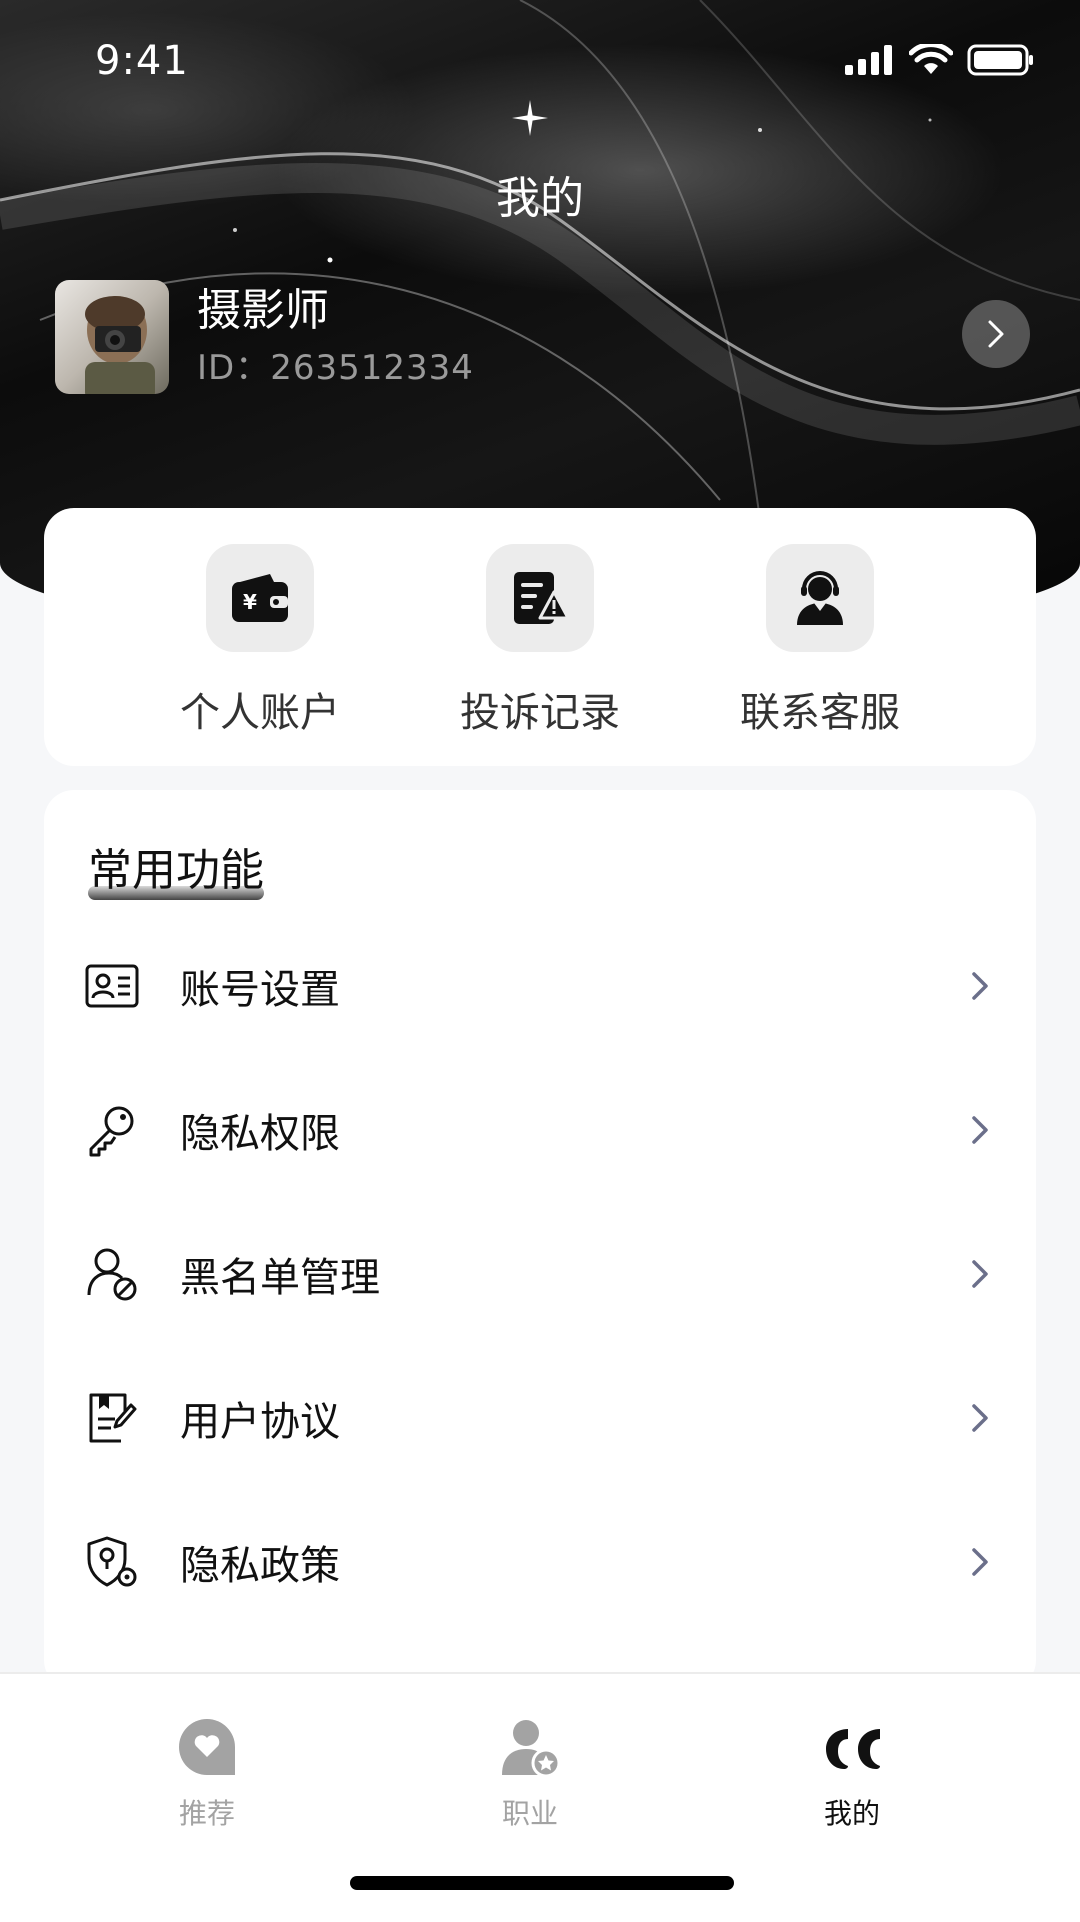 This screenshot has height=1922, width=1080. Describe the element at coordinates (112, 986) in the screenshot. I see `id-card-icon` at that location.